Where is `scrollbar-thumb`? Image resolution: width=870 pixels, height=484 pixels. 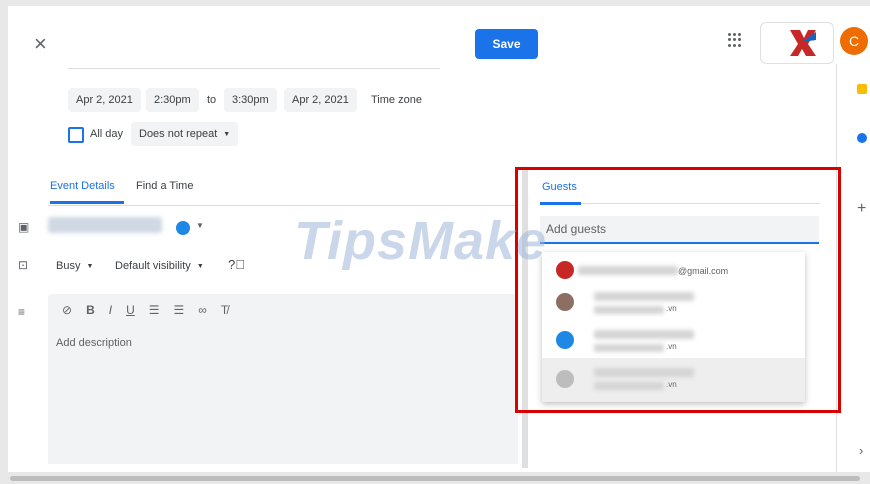
scrollbar-thumb is located at coordinates (435, 478).